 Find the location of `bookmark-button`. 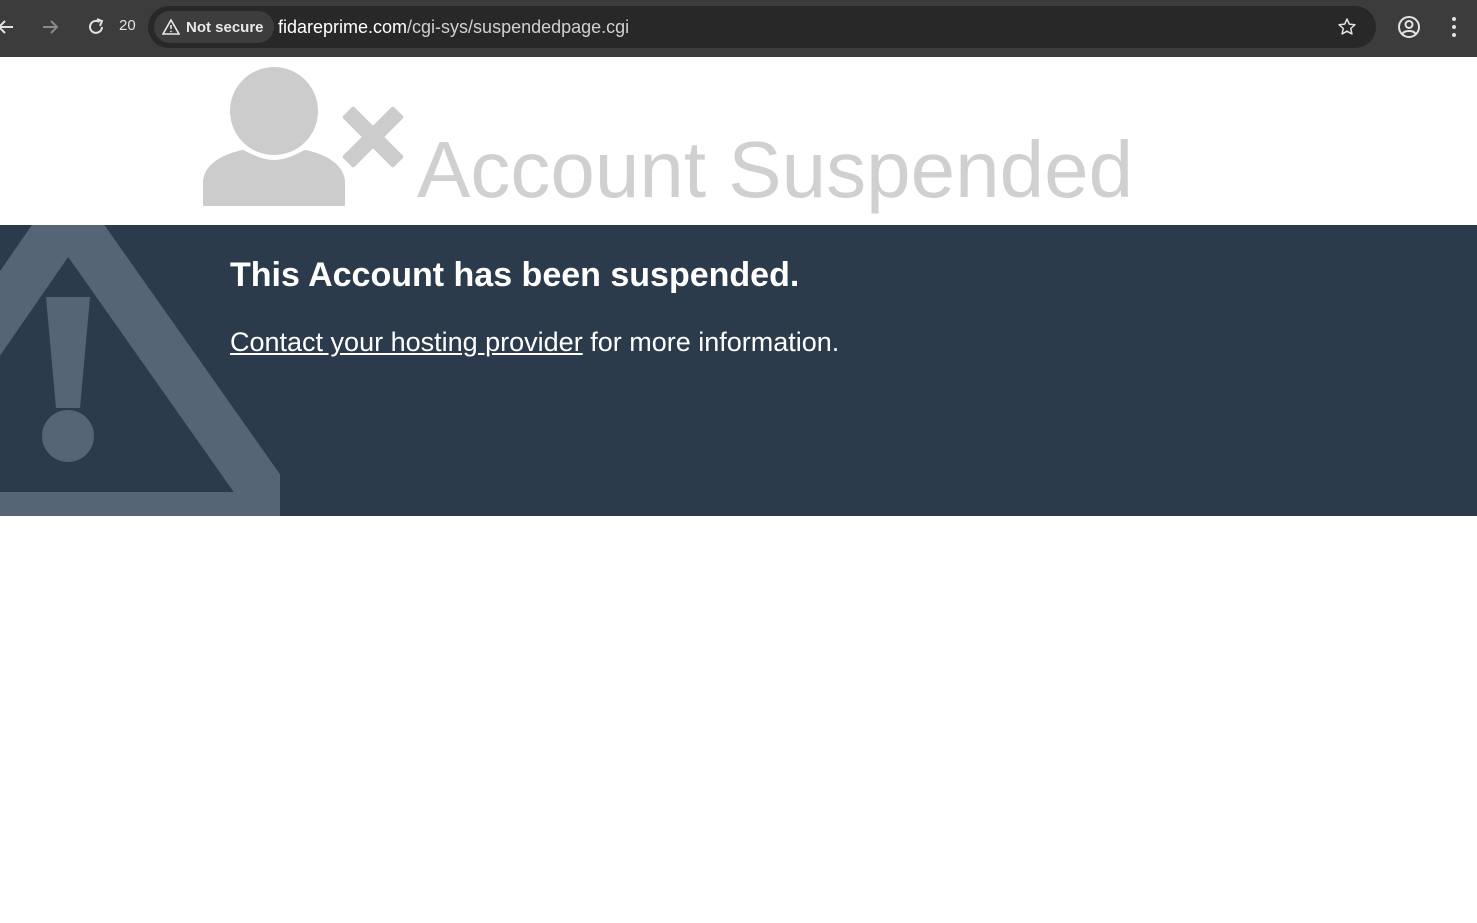

bookmark-button is located at coordinates (1347, 27).